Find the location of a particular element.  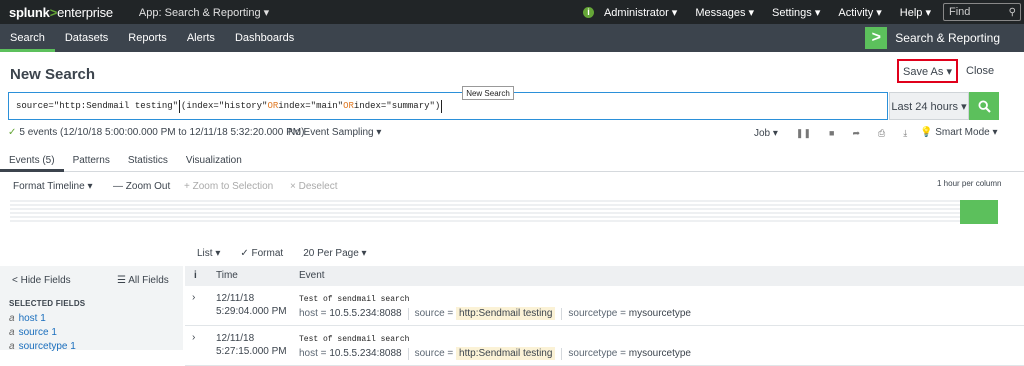

export-icon: ⤓ is located at coordinates (905, 133).